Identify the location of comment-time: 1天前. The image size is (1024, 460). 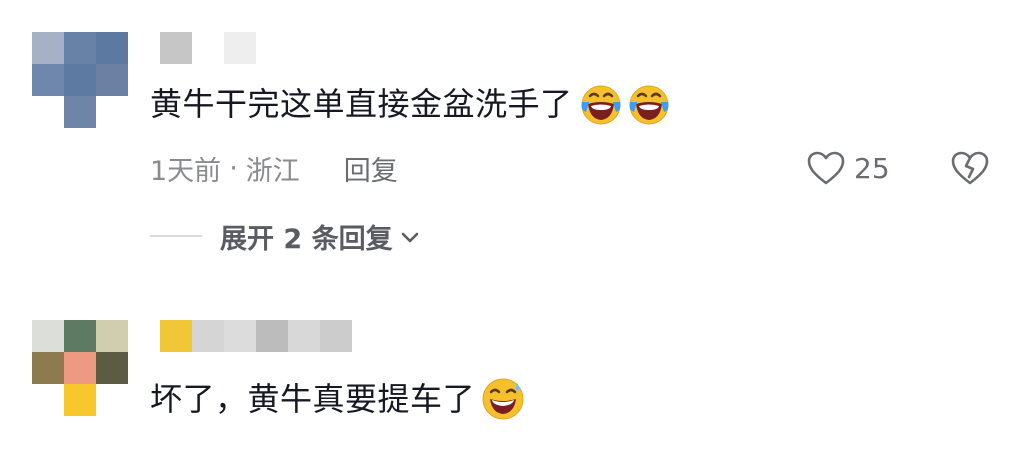
(186, 171).